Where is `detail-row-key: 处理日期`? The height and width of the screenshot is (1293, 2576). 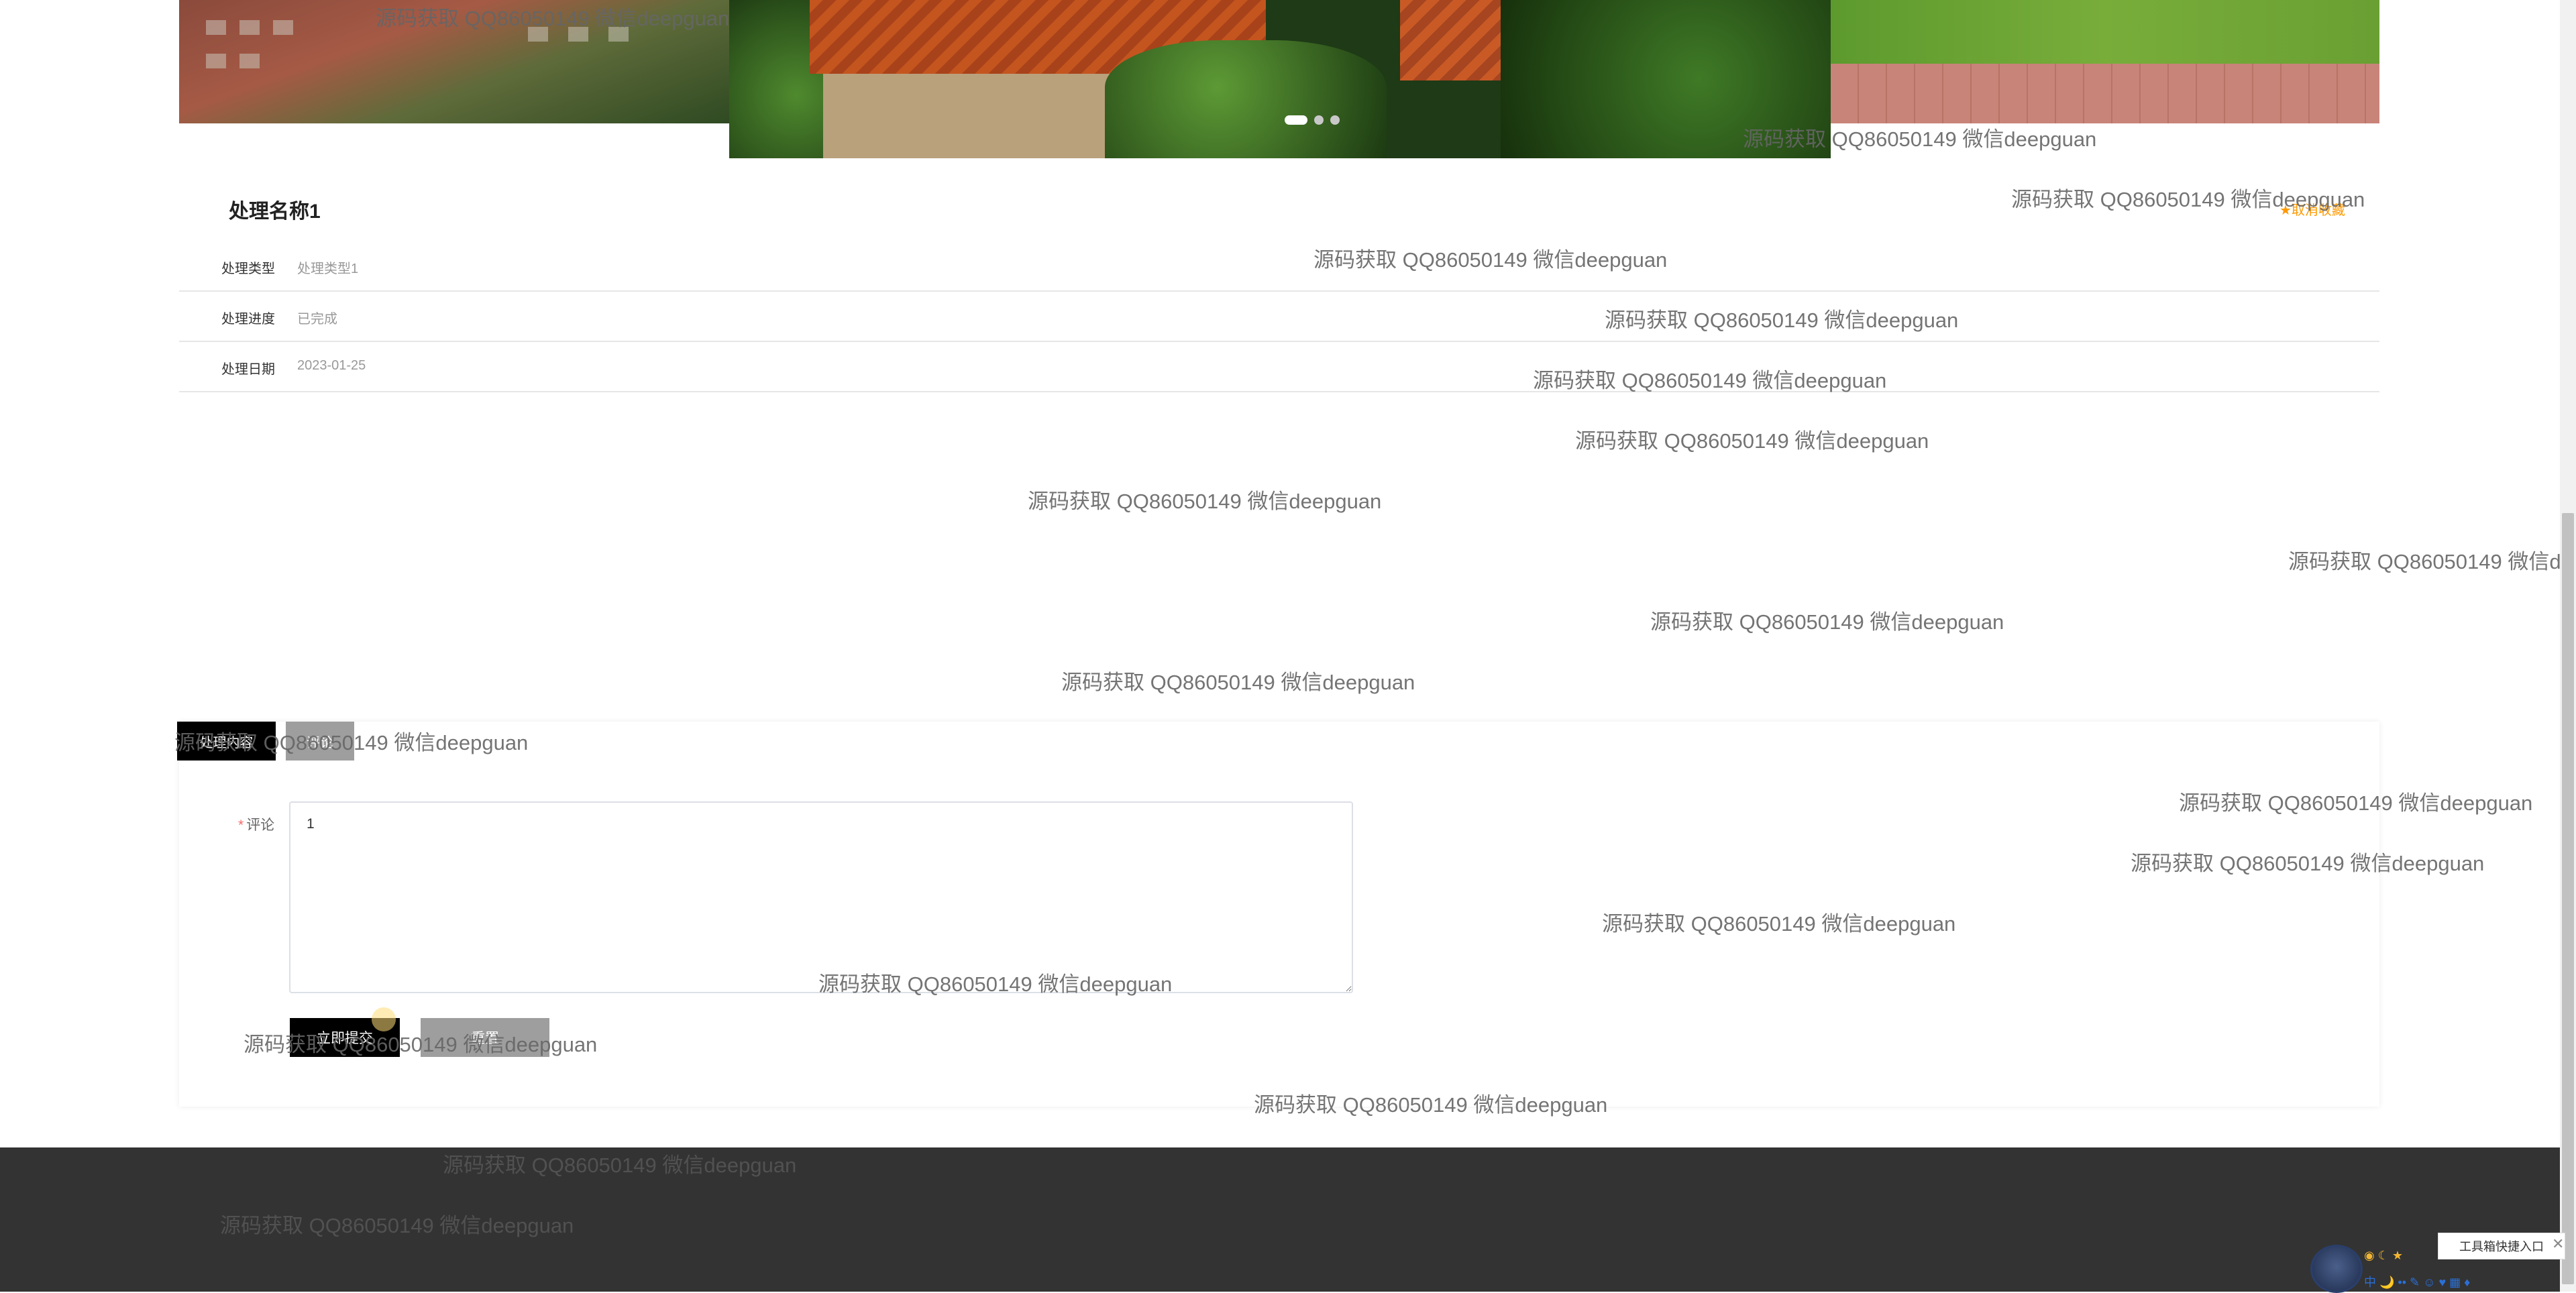 detail-row-key: 处理日期 is located at coordinates (248, 369).